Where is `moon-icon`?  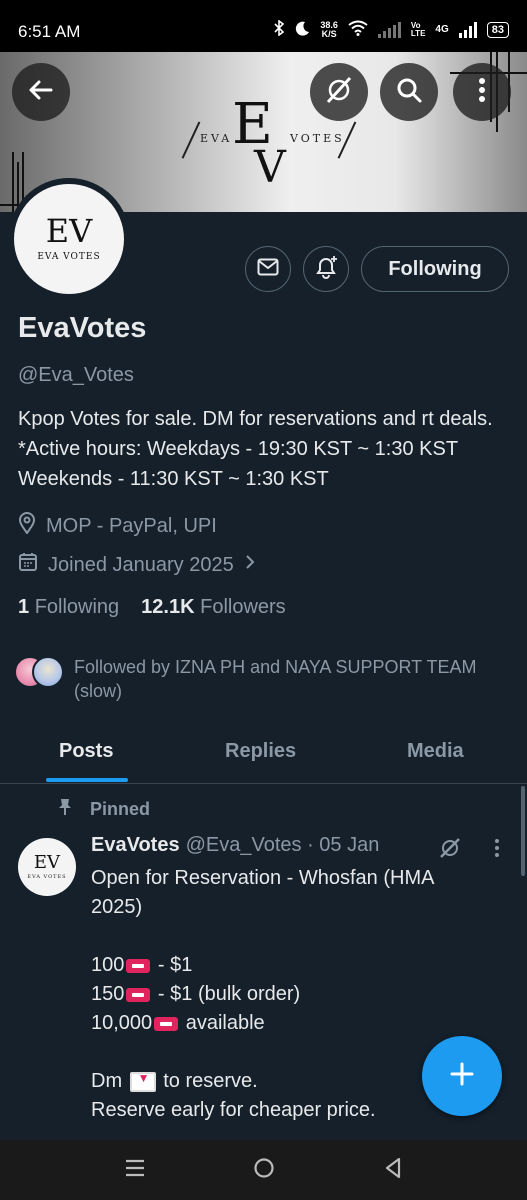 moon-icon is located at coordinates (302, 30).